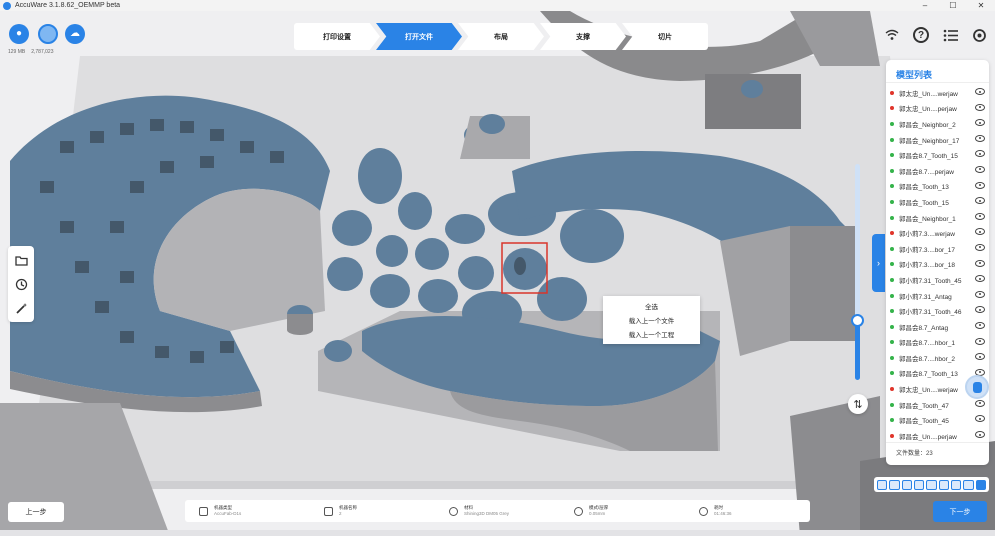  What do you see at coordinates (497, 511) in the screenshot?
I see `info-material: 材料 Shining3D DM05 Grey` at bounding box center [497, 511].